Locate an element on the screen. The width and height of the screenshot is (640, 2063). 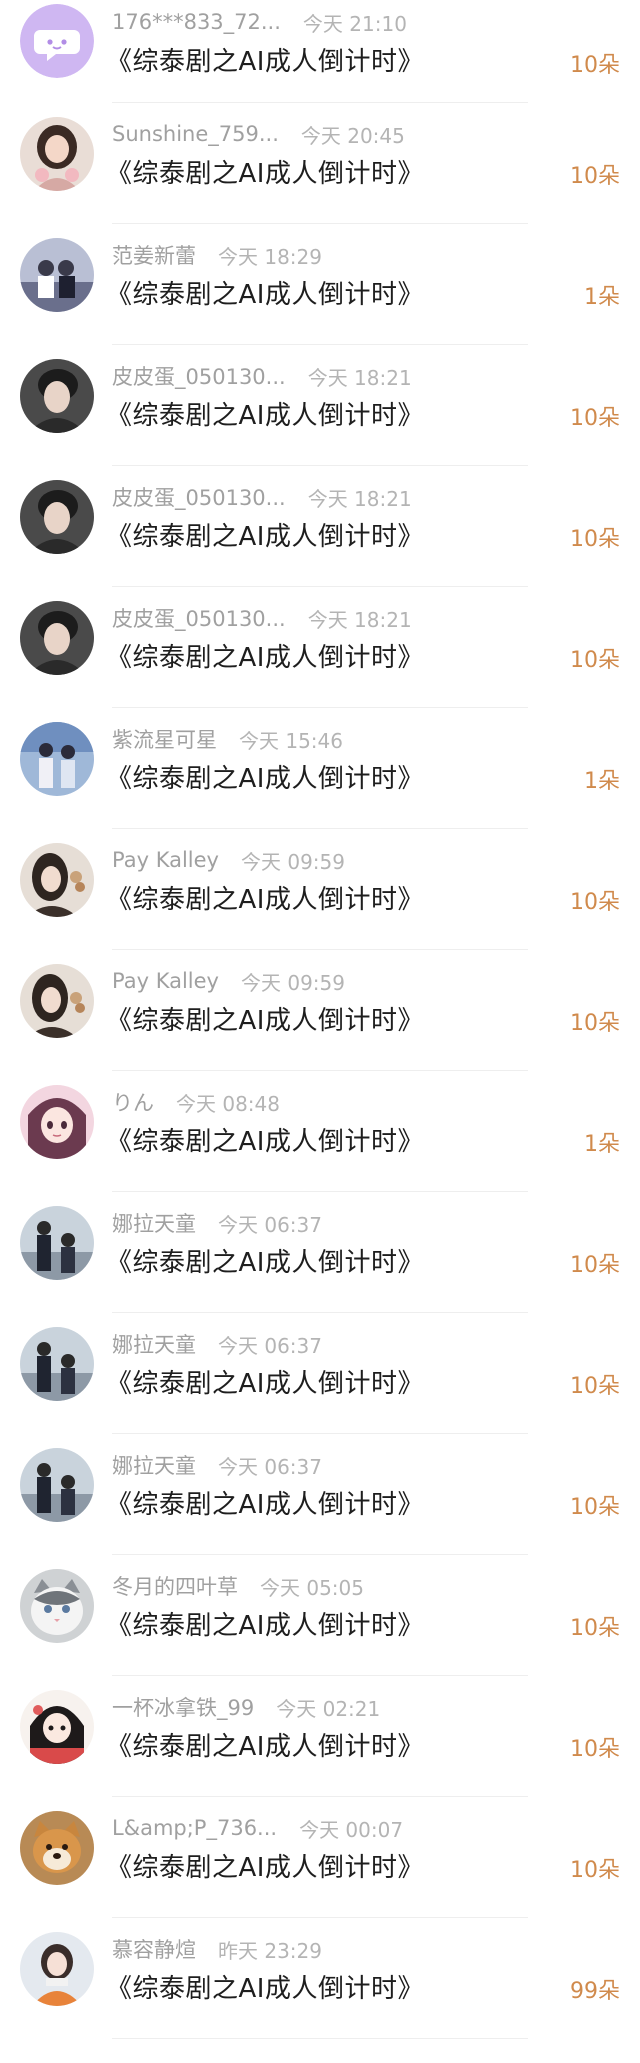
list-item: 冬月的四叶草 今天 05:05 《综泰剧之AI成人倒计时》 10朵 is located at coordinates (320, 1615).